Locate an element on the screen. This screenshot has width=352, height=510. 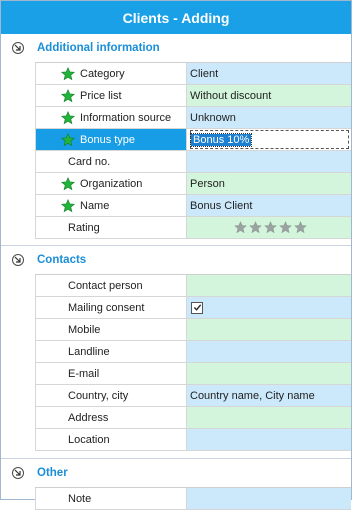
bonus-type-input: Bonus 10% is located at coordinates (269, 139).